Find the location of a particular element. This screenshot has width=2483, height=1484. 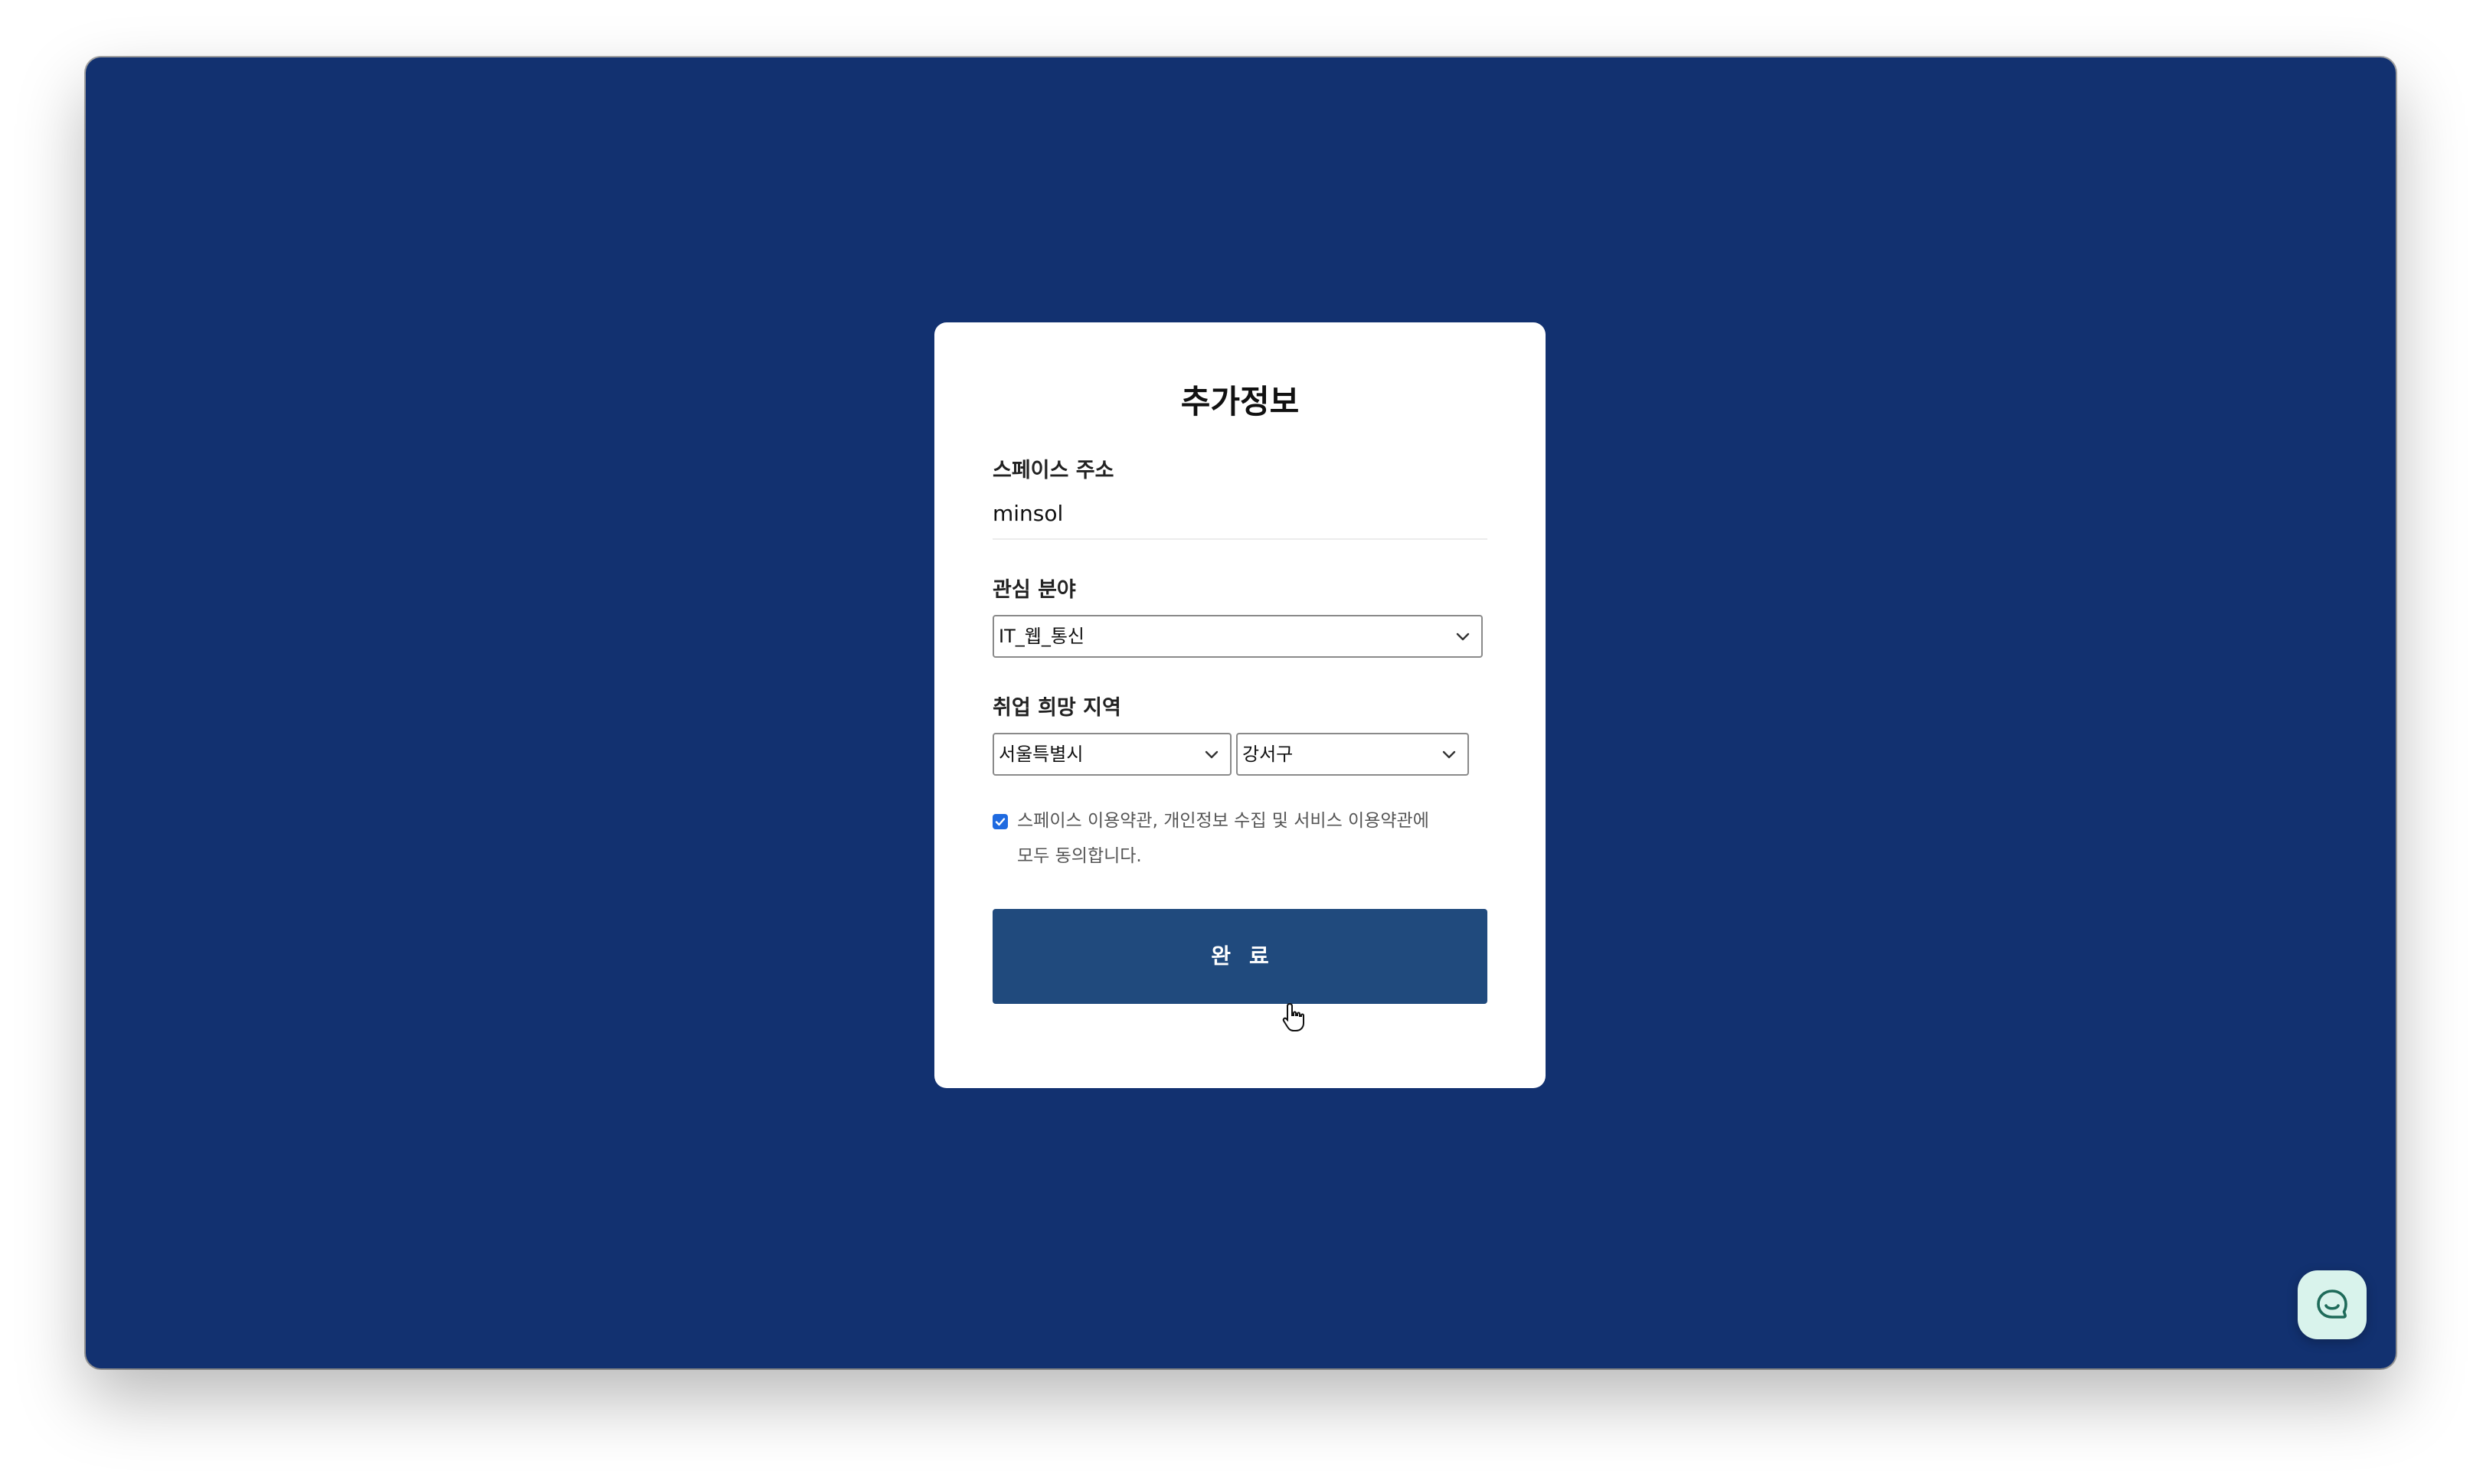

terms-agreement: 스페이스 이용약관, 개인정보 수집 및 서비스 이용약관에 모두 동의합니다. is located at coordinates (1240, 841).